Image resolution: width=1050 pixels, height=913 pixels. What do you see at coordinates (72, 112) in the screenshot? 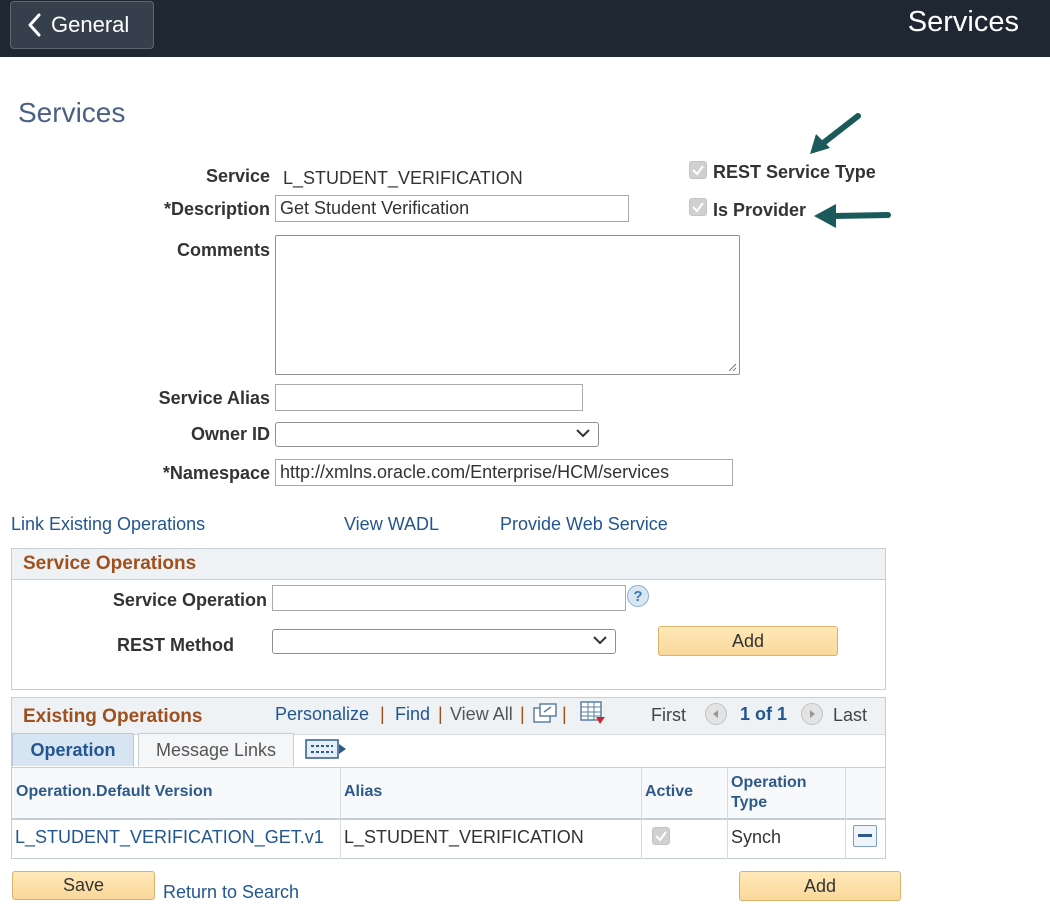
I see `page-title: Services` at bounding box center [72, 112].